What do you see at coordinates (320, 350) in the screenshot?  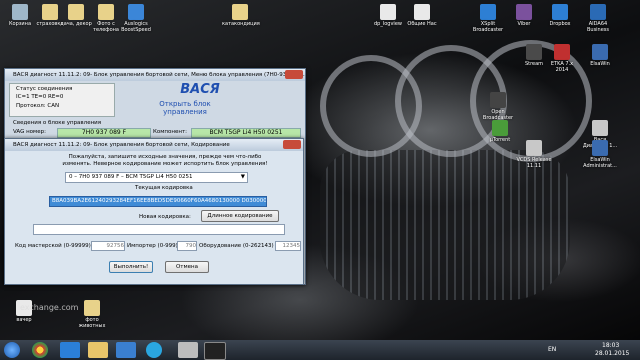 I see `taskbar: EN 18:03 28.01.2015` at bounding box center [320, 350].